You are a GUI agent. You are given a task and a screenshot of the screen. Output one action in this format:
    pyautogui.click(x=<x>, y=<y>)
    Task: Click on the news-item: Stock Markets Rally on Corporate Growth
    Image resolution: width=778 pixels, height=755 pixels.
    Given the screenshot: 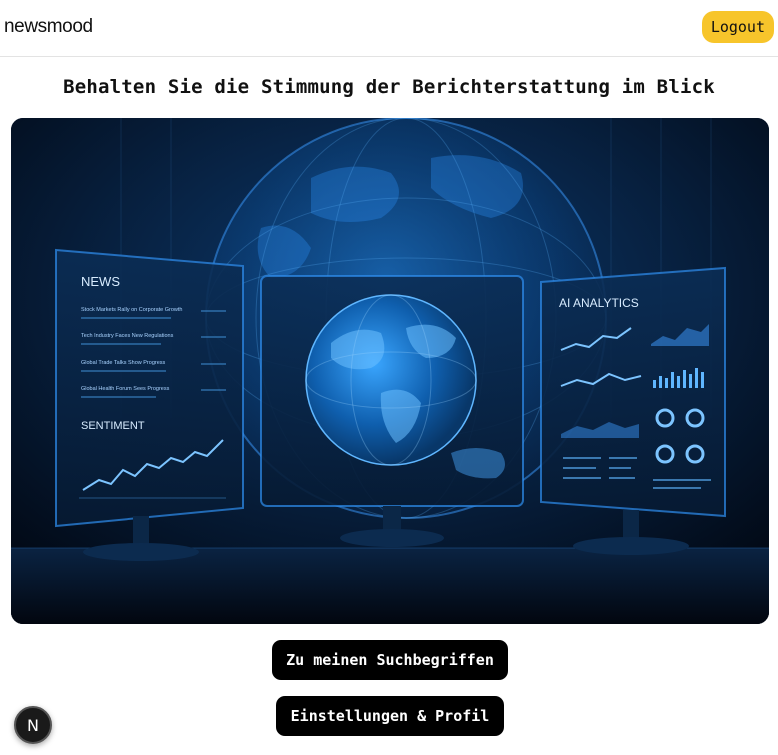 What is the action you would take?
    pyautogui.click(x=131, y=310)
    